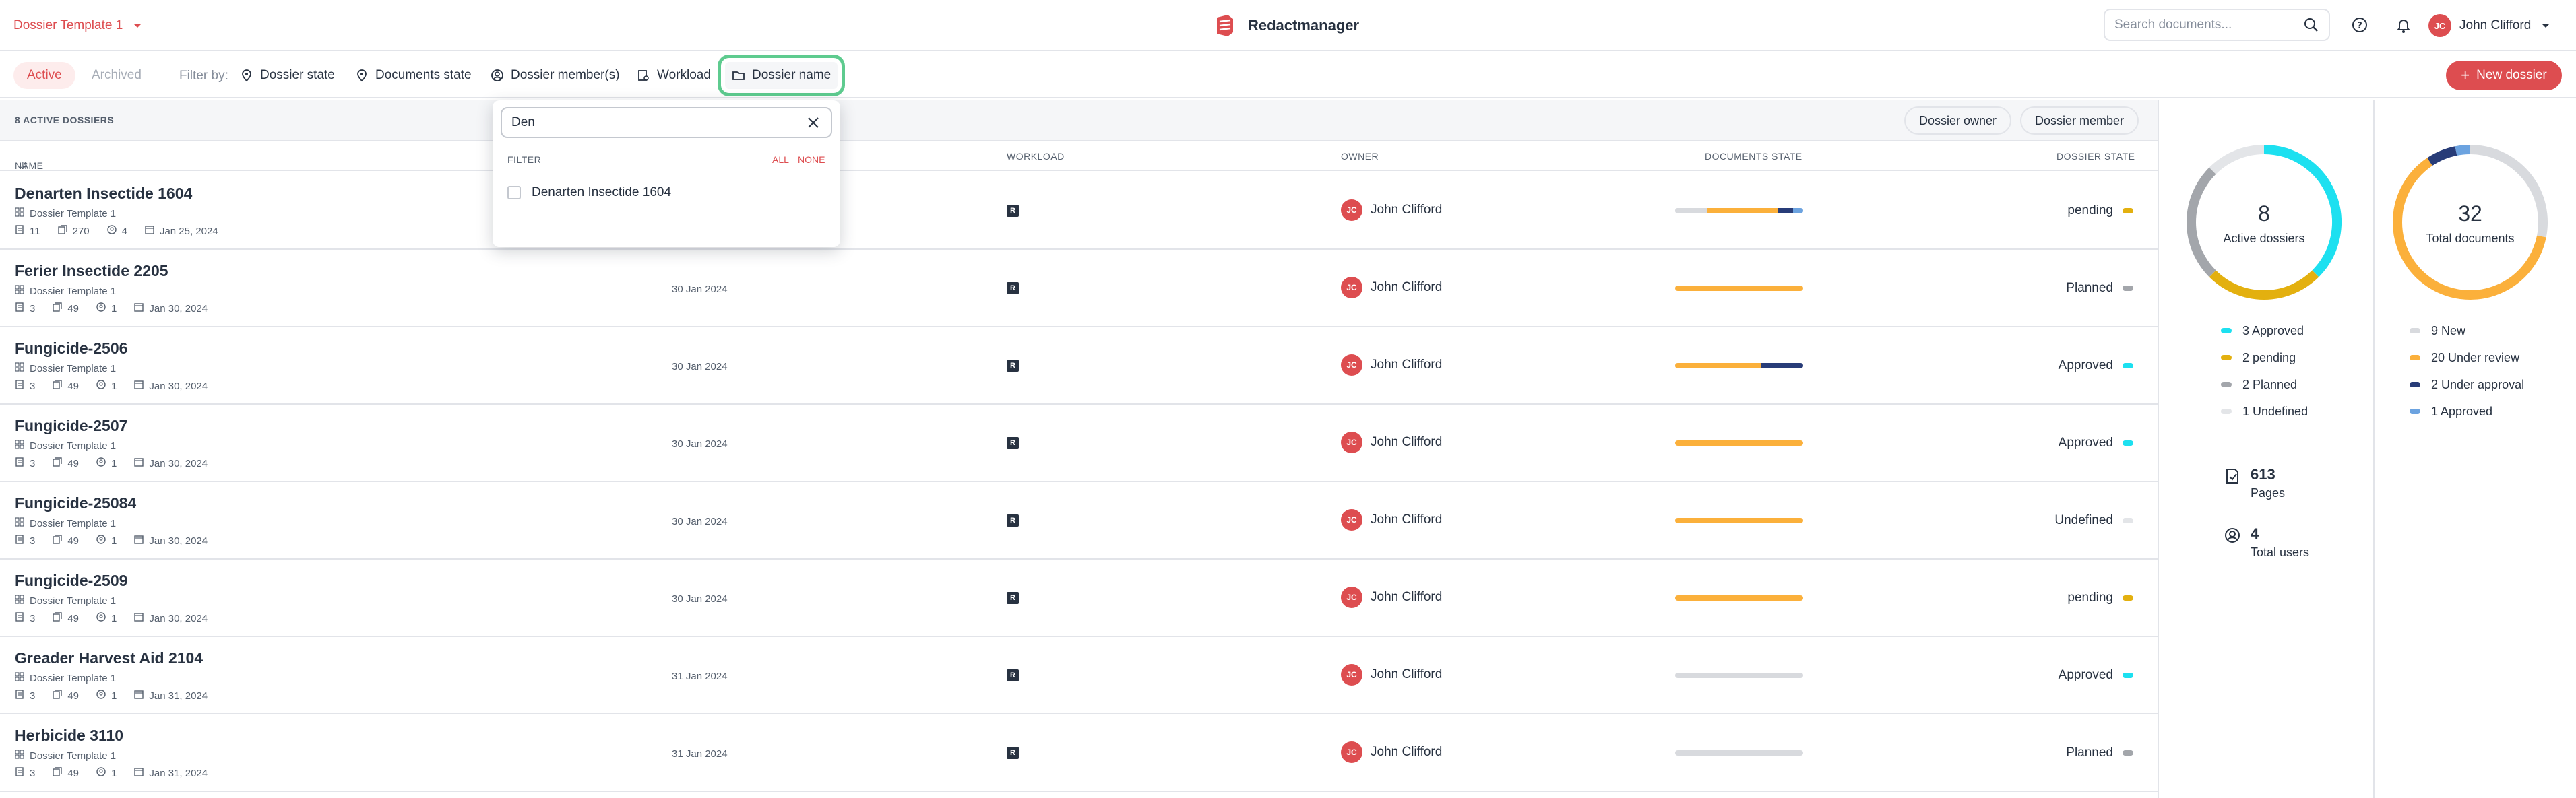  What do you see at coordinates (297, 75) in the screenshot?
I see `filter-label-text: Dossier state` at bounding box center [297, 75].